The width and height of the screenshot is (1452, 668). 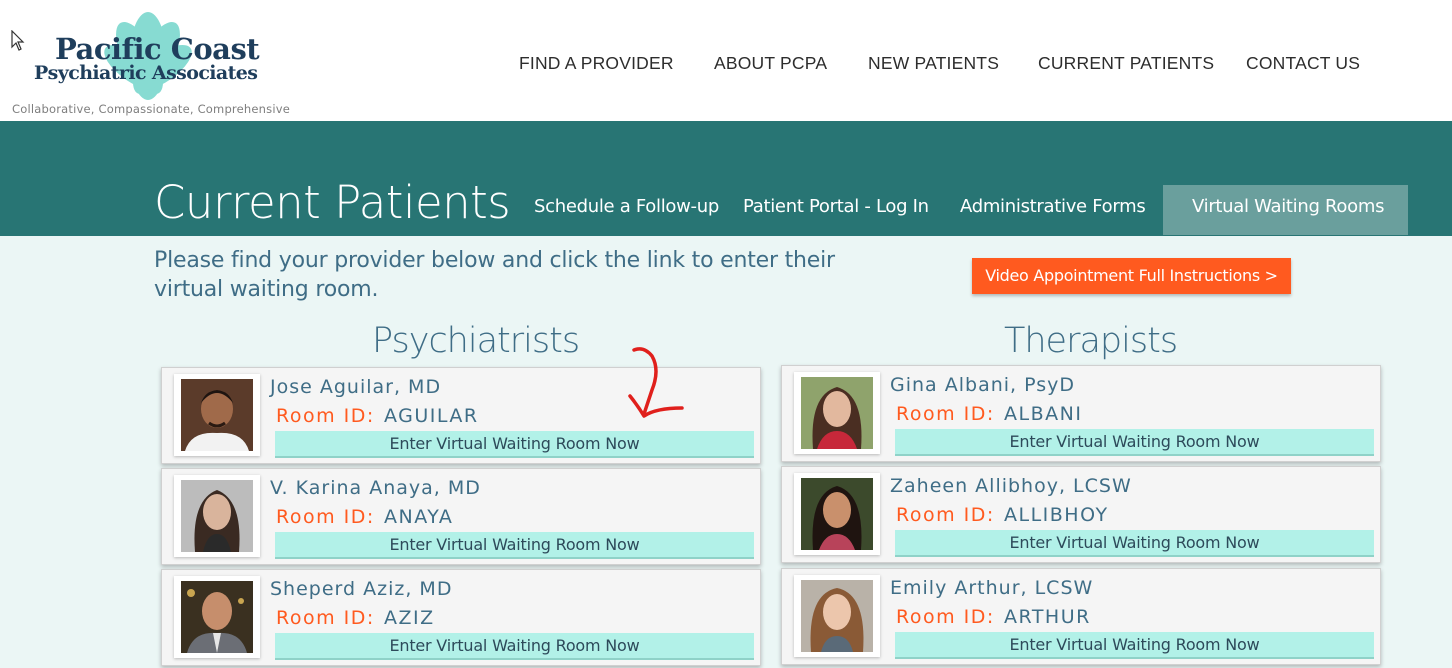 What do you see at coordinates (332, 202) in the screenshot?
I see `page-title: Current Patients` at bounding box center [332, 202].